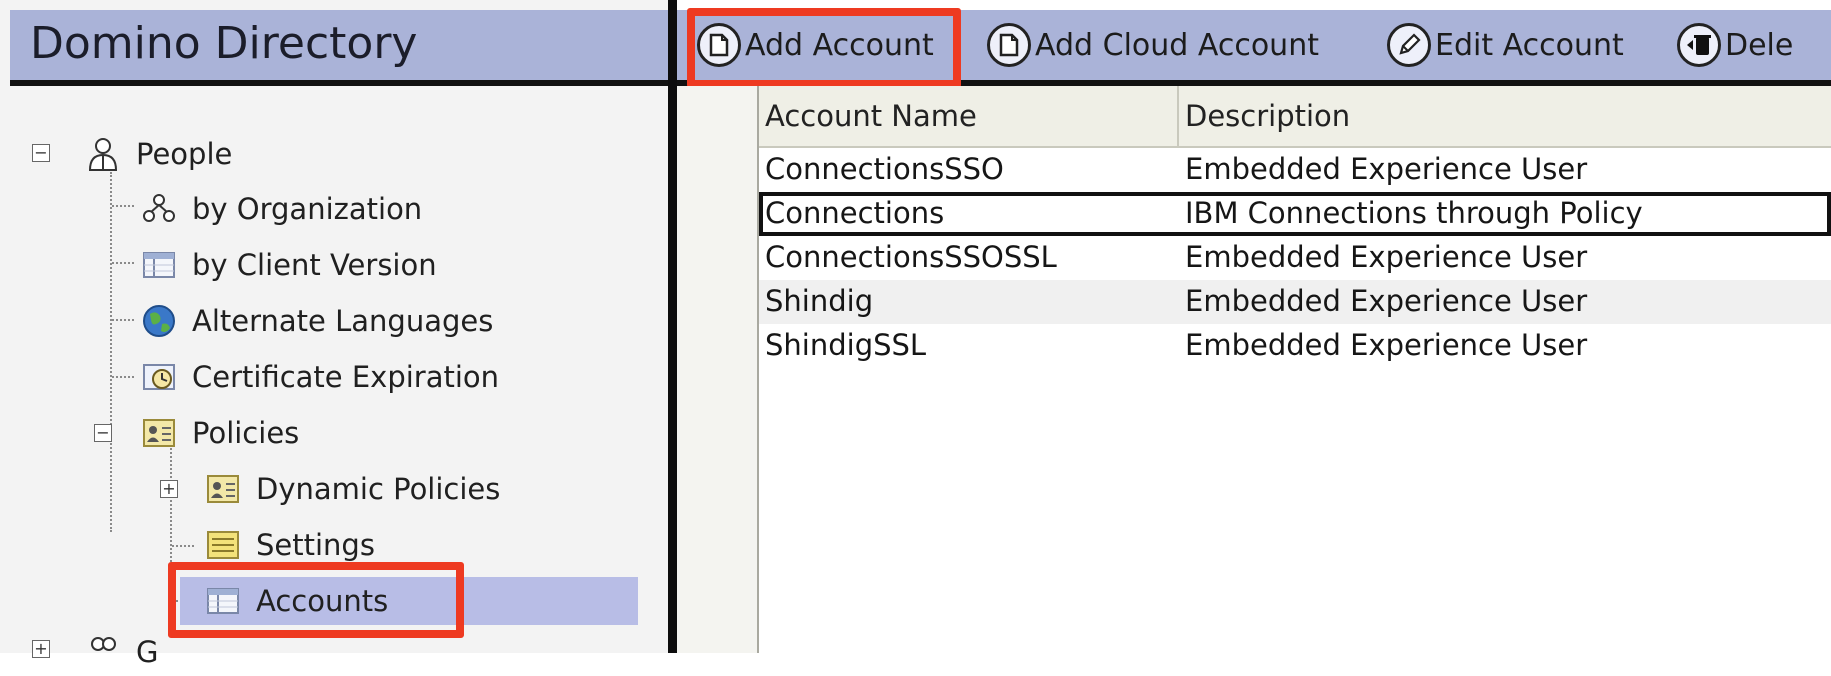 This screenshot has height=676, width=1831. Describe the element at coordinates (103, 652) in the screenshot. I see `group-icon` at that location.